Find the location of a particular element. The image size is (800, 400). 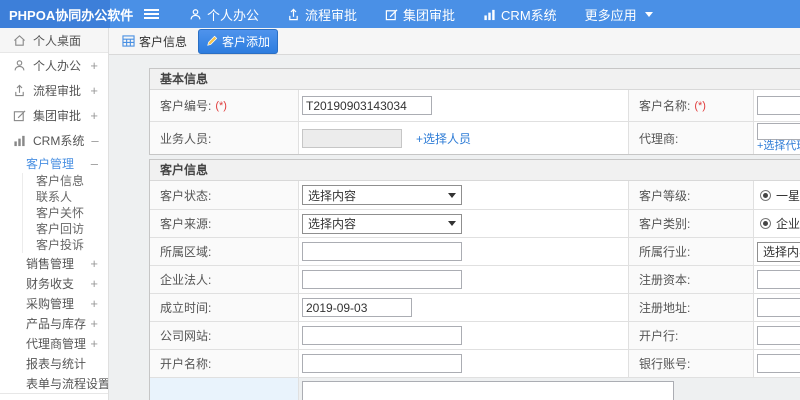

hamburger-icon is located at coordinates (151, 14).